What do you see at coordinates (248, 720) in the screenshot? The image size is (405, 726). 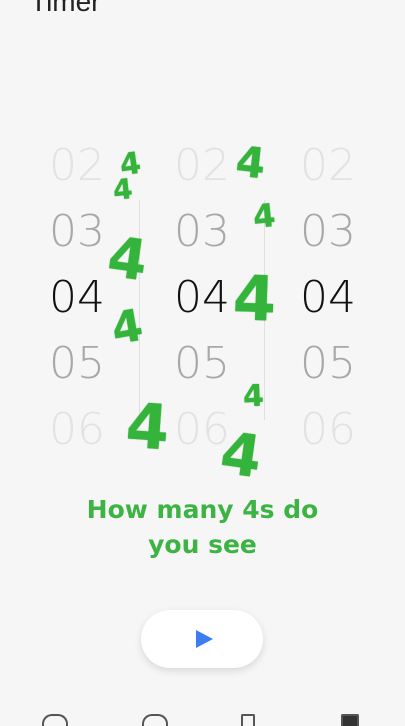 I see `stopwatch-icon` at bounding box center [248, 720].